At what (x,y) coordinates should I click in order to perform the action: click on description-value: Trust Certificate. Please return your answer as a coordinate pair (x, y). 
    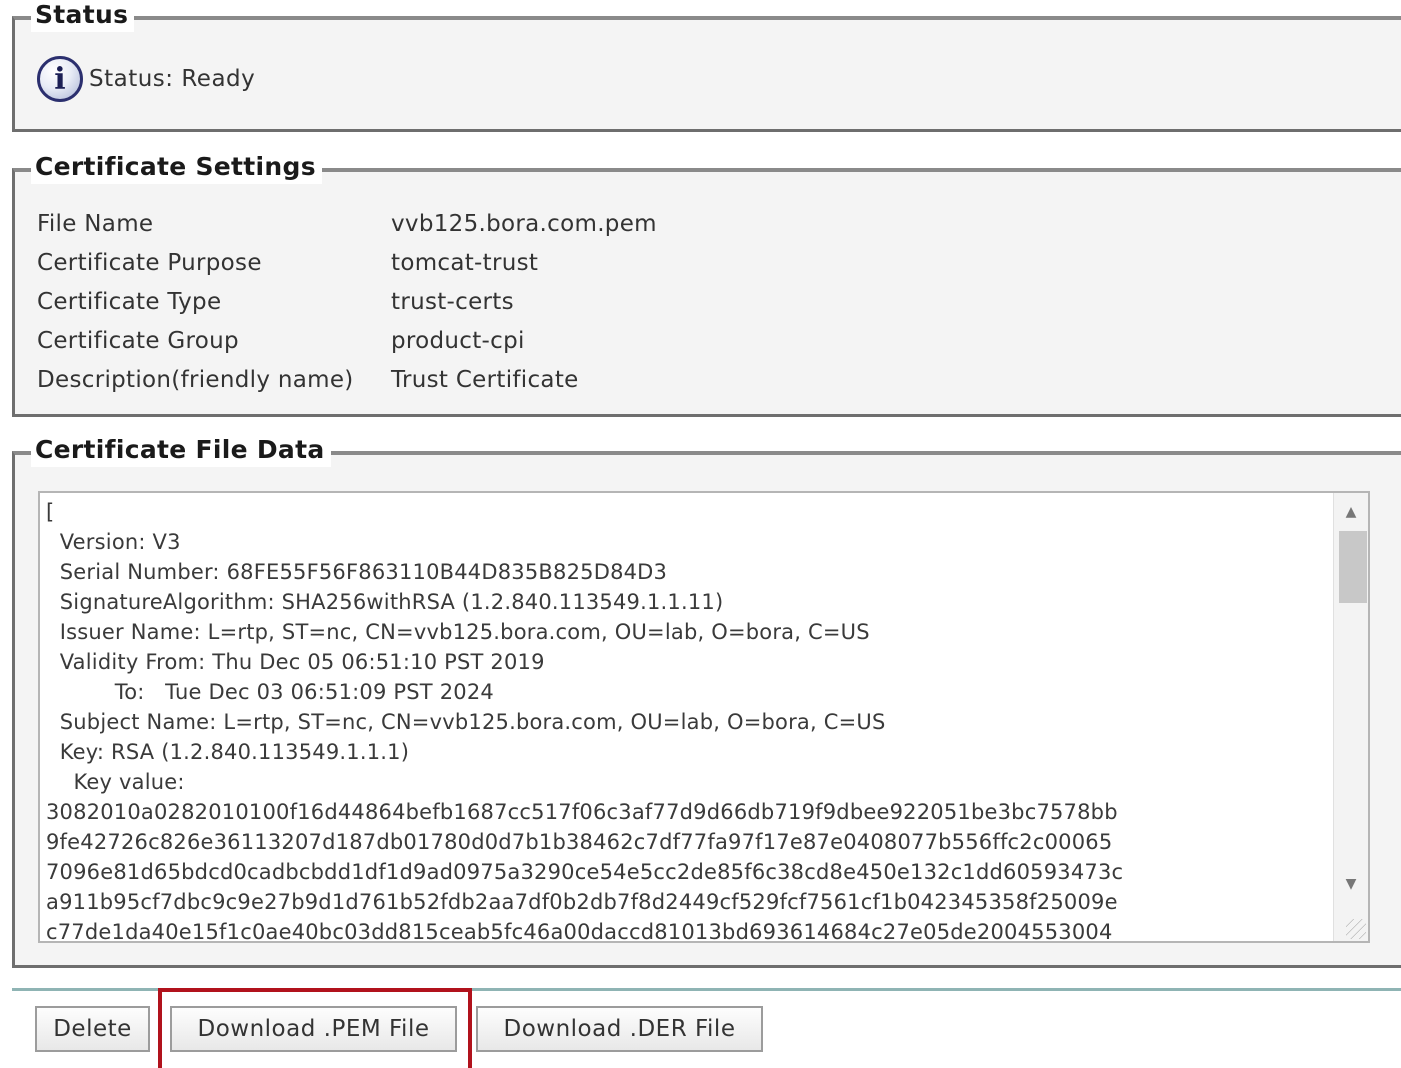
    Looking at the image, I should click on (485, 379).